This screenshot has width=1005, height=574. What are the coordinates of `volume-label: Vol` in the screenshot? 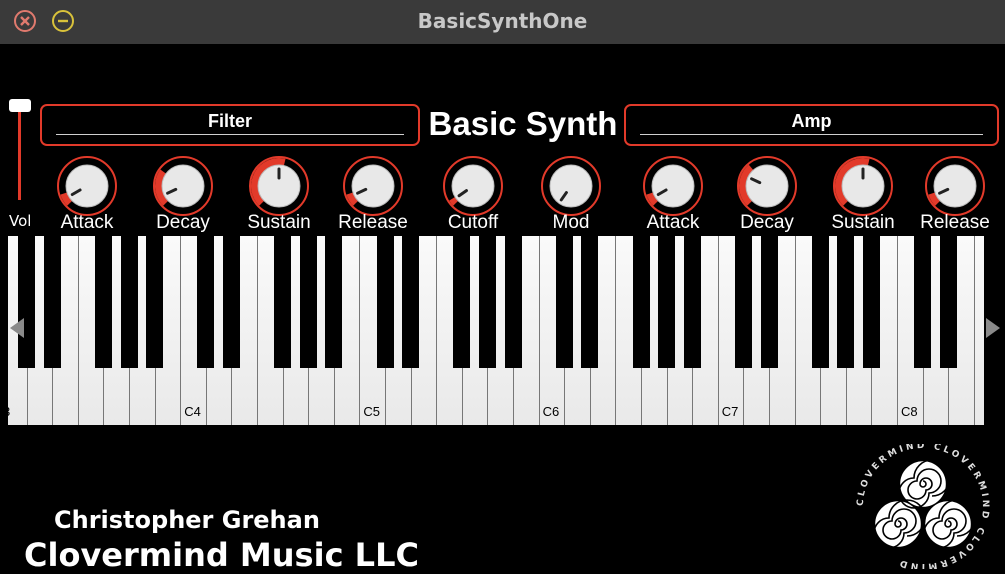 It's located at (20, 221).